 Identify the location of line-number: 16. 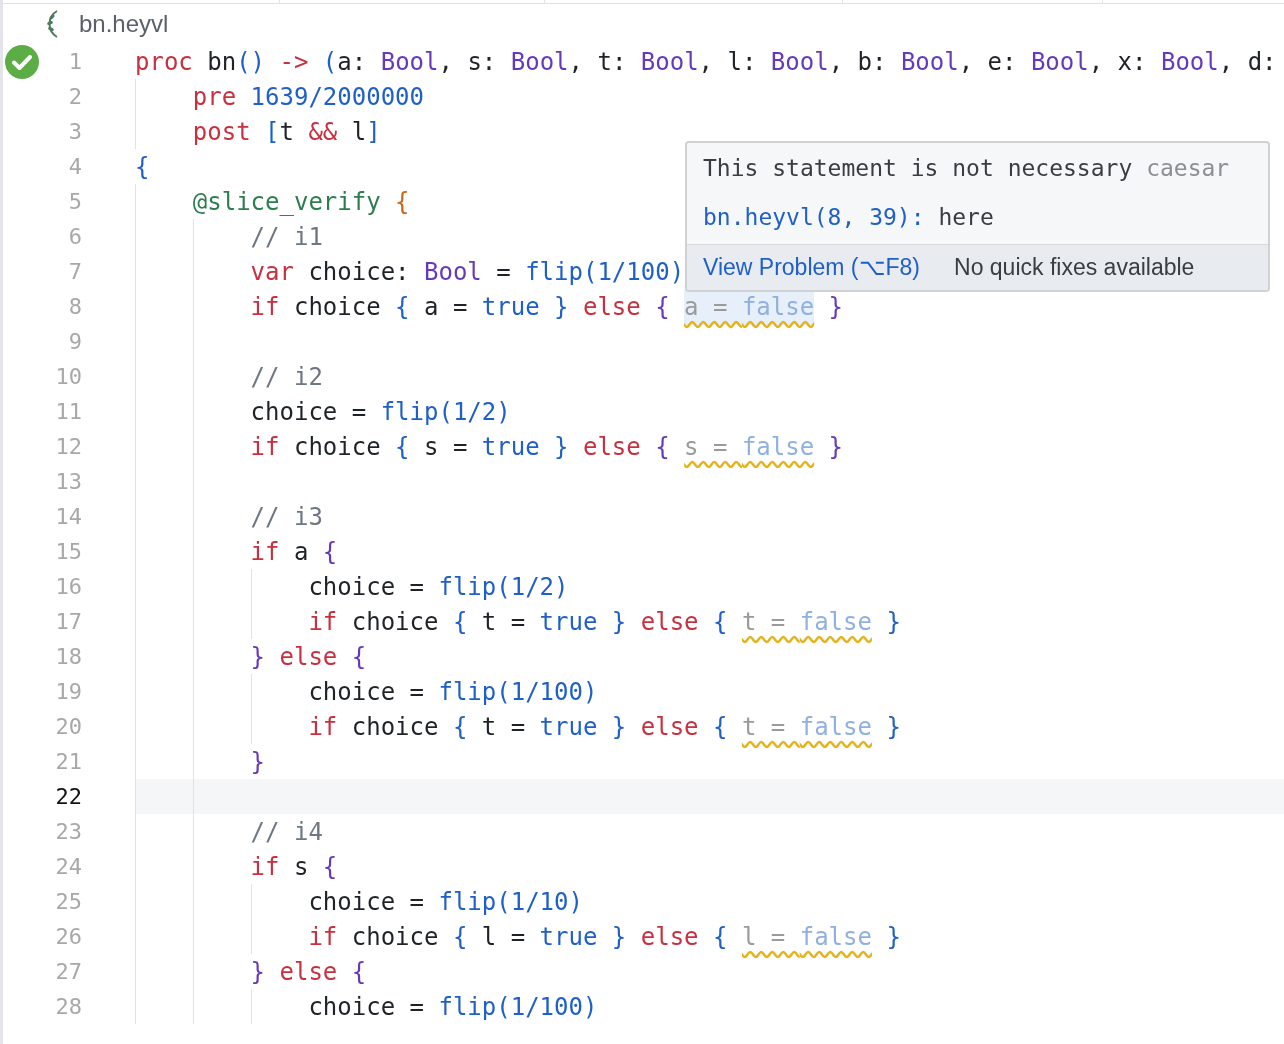
(68, 587).